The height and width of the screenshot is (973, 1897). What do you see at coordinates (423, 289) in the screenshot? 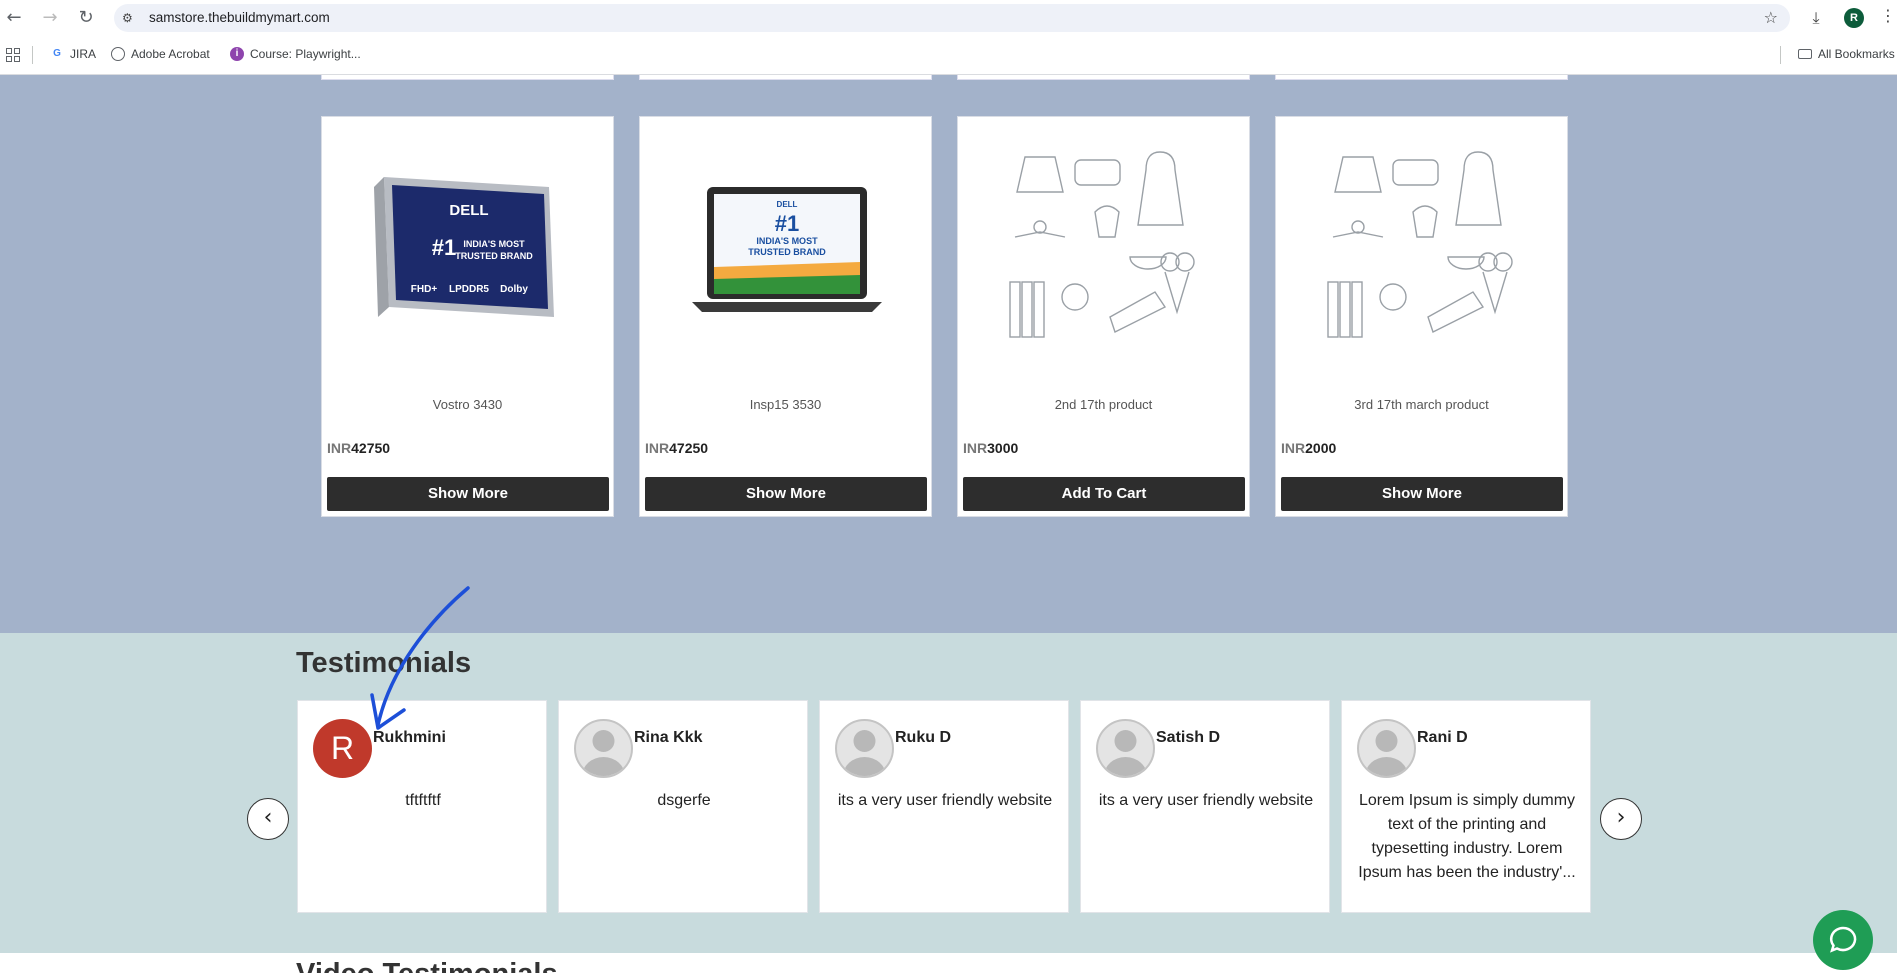
I see `badge-text: FHD+` at bounding box center [423, 289].